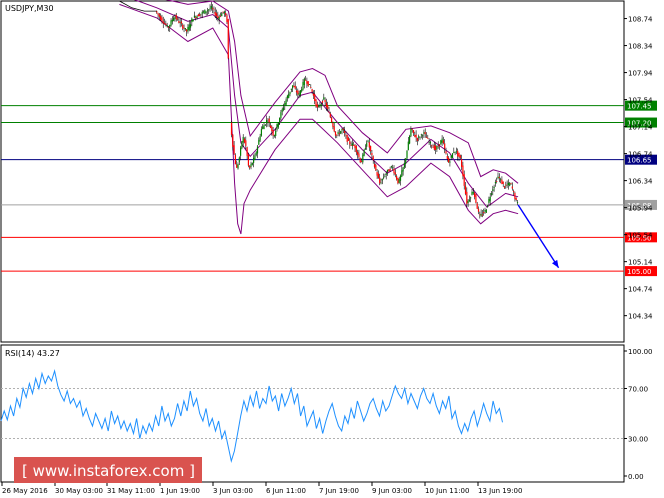 The width and height of the screenshot is (664, 498). Describe the element at coordinates (392, 491) in the screenshot. I see `x-tick-label: 9 Jun 03:00` at that location.